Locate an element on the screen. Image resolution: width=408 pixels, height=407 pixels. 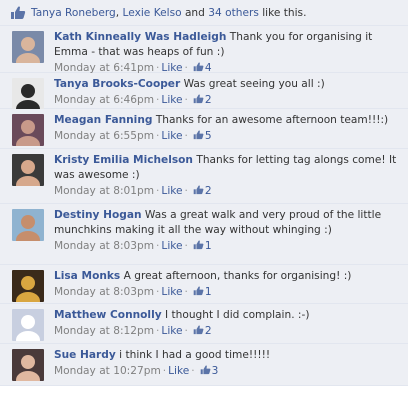
comment-text: i think I had a good time!!!!! is located at coordinates (195, 355).